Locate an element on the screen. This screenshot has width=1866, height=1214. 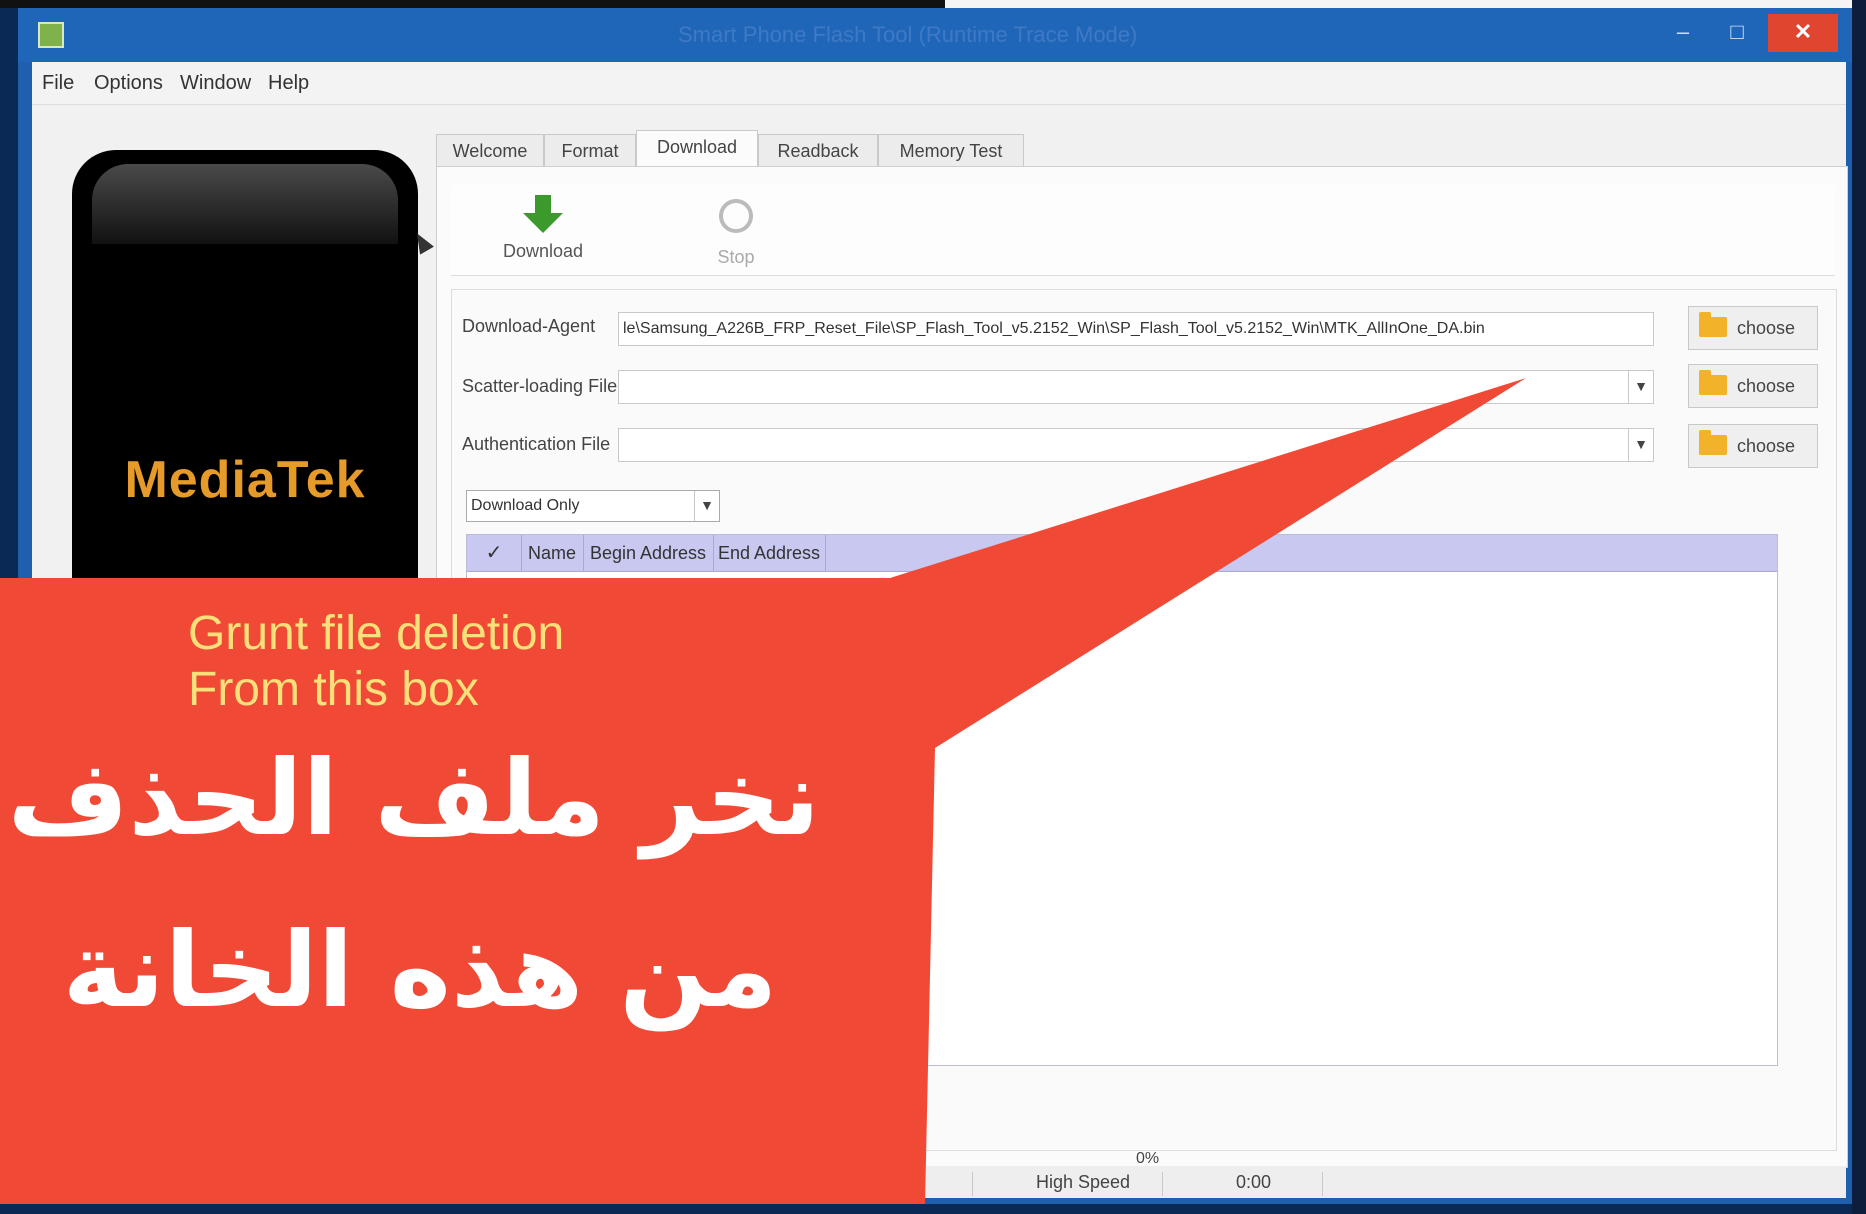
callout-arabic-line-2: من هذه الخانة is located at coordinates (420, 970).